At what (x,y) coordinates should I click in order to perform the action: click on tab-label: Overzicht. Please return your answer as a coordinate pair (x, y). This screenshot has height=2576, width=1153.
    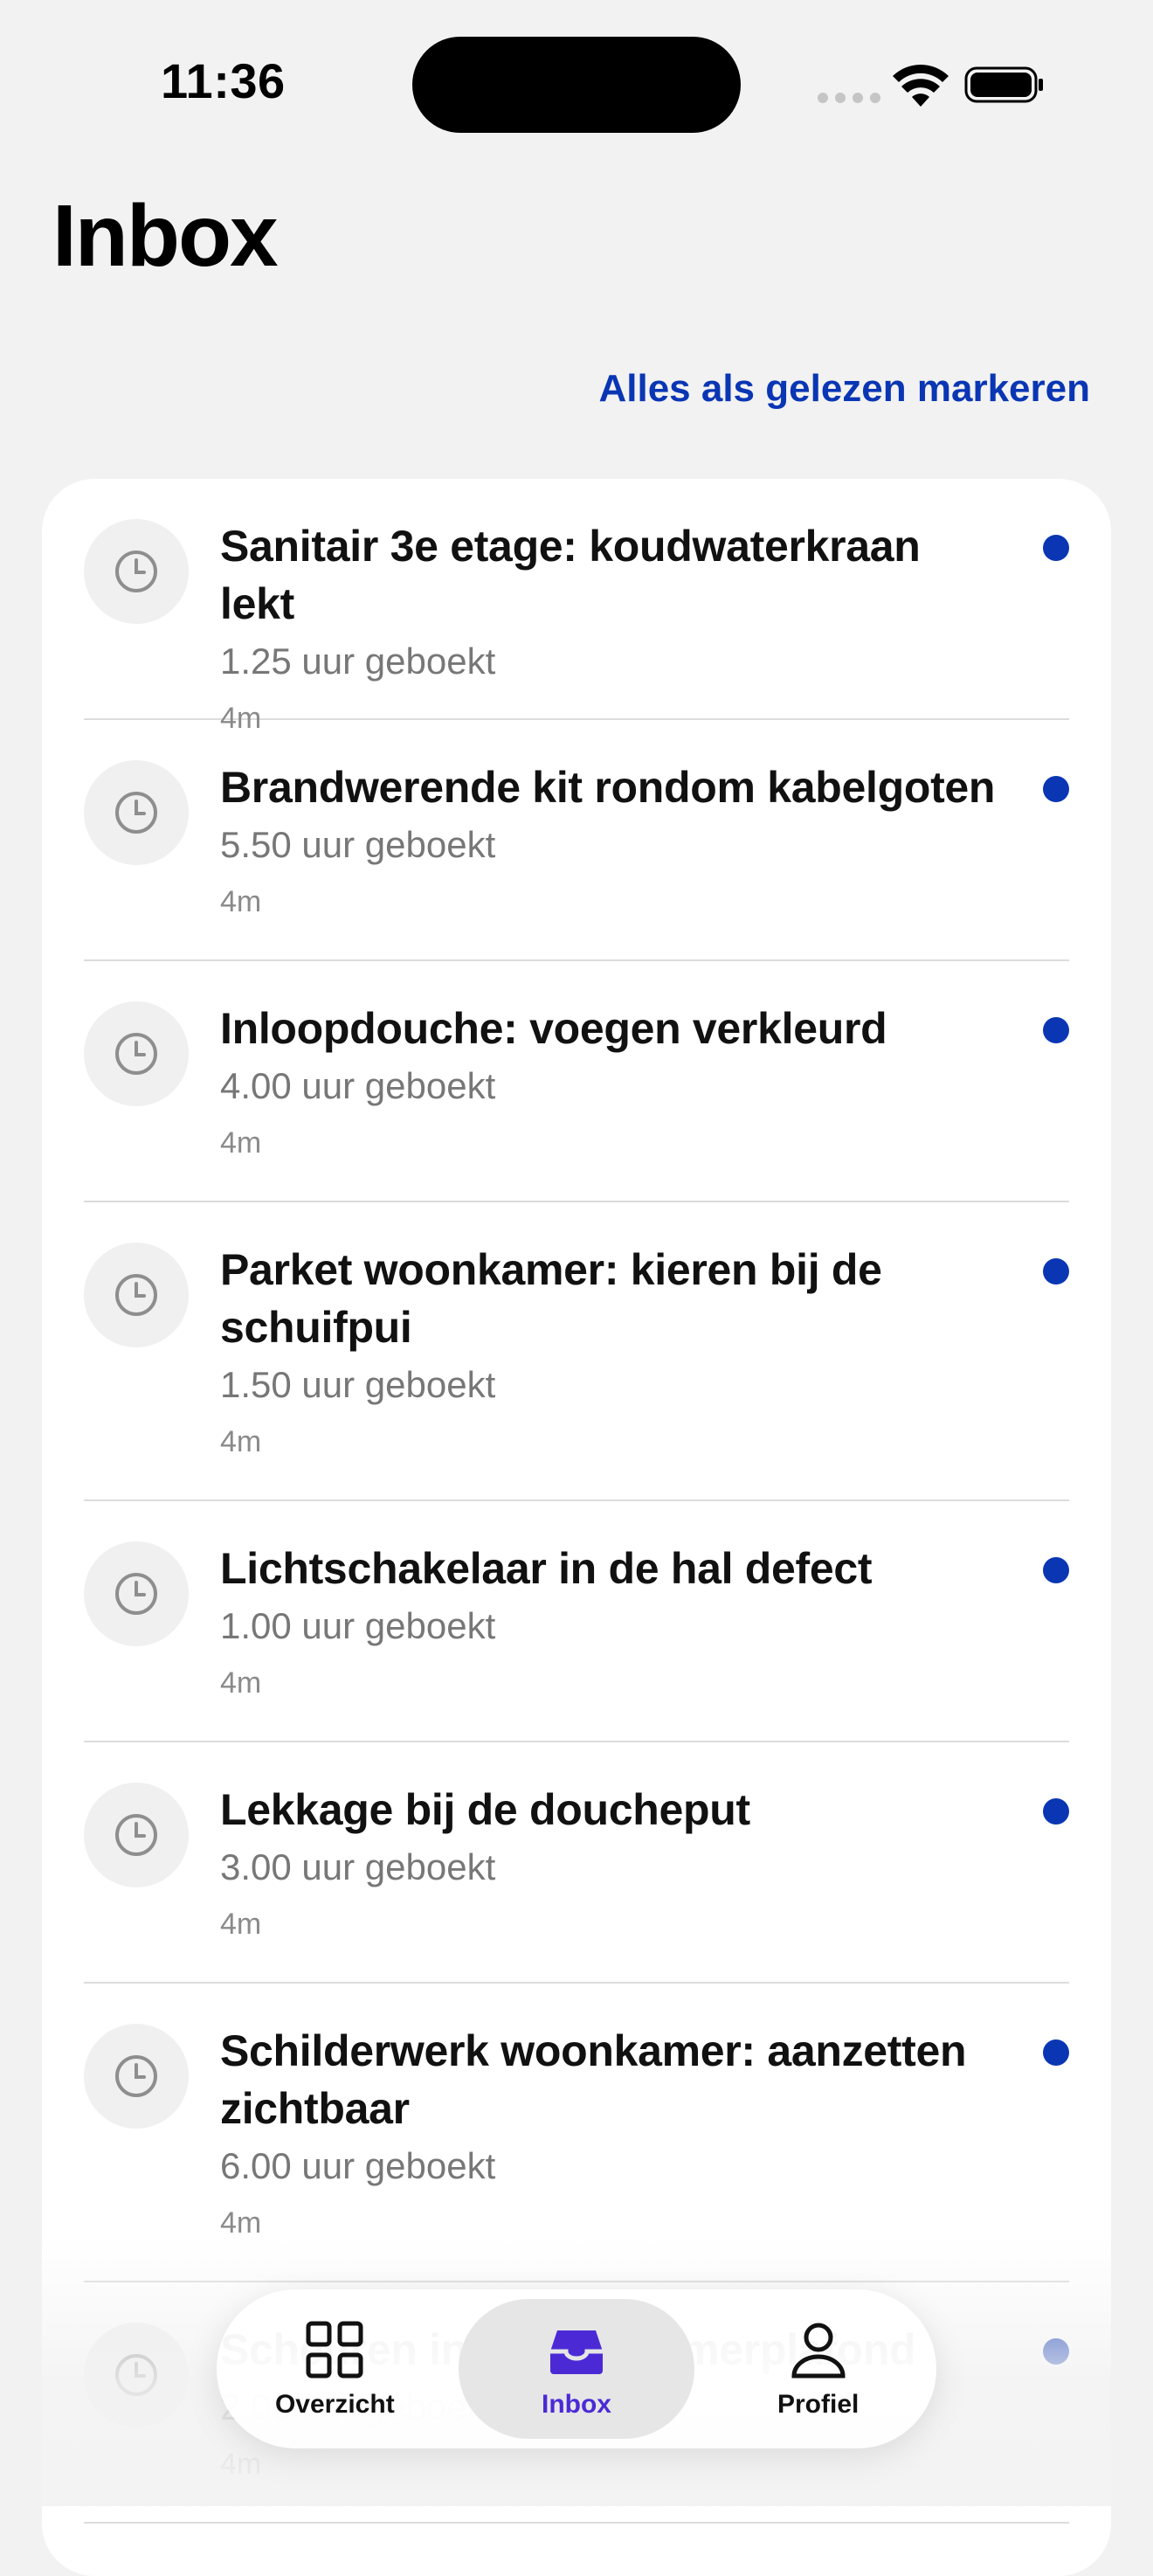
    Looking at the image, I should click on (335, 2404).